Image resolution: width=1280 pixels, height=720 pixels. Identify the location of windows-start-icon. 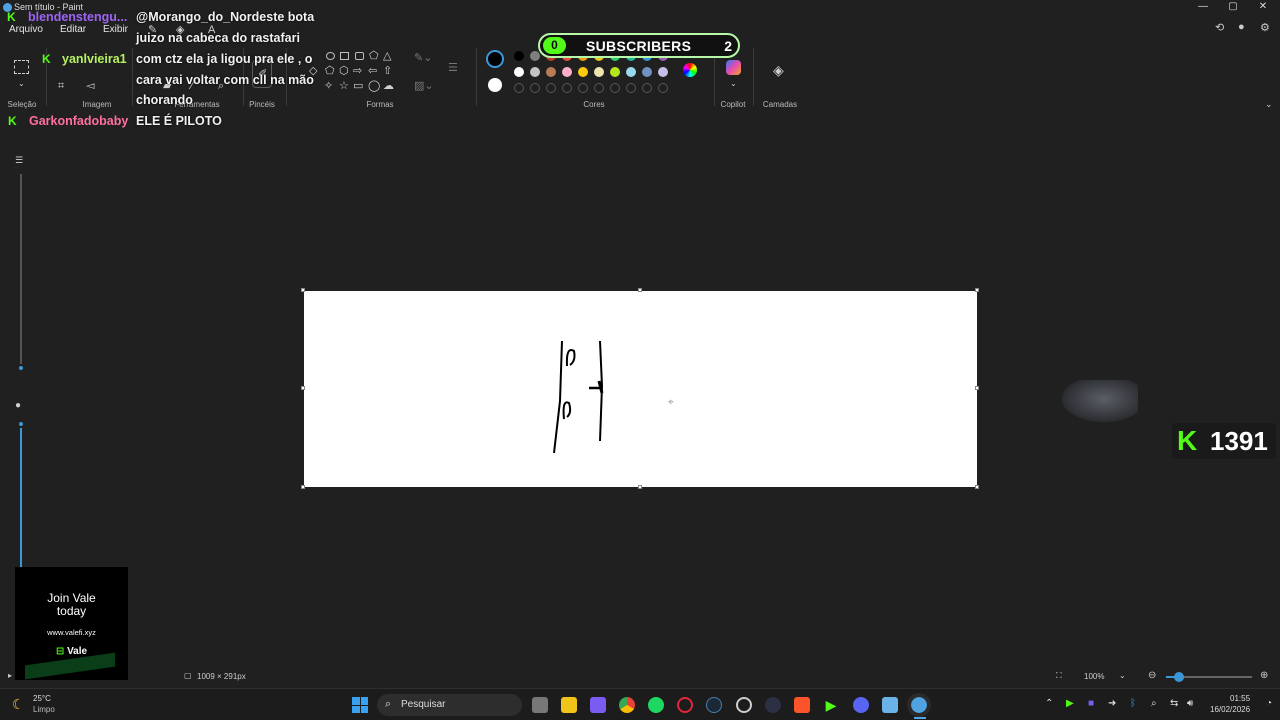
(360, 705).